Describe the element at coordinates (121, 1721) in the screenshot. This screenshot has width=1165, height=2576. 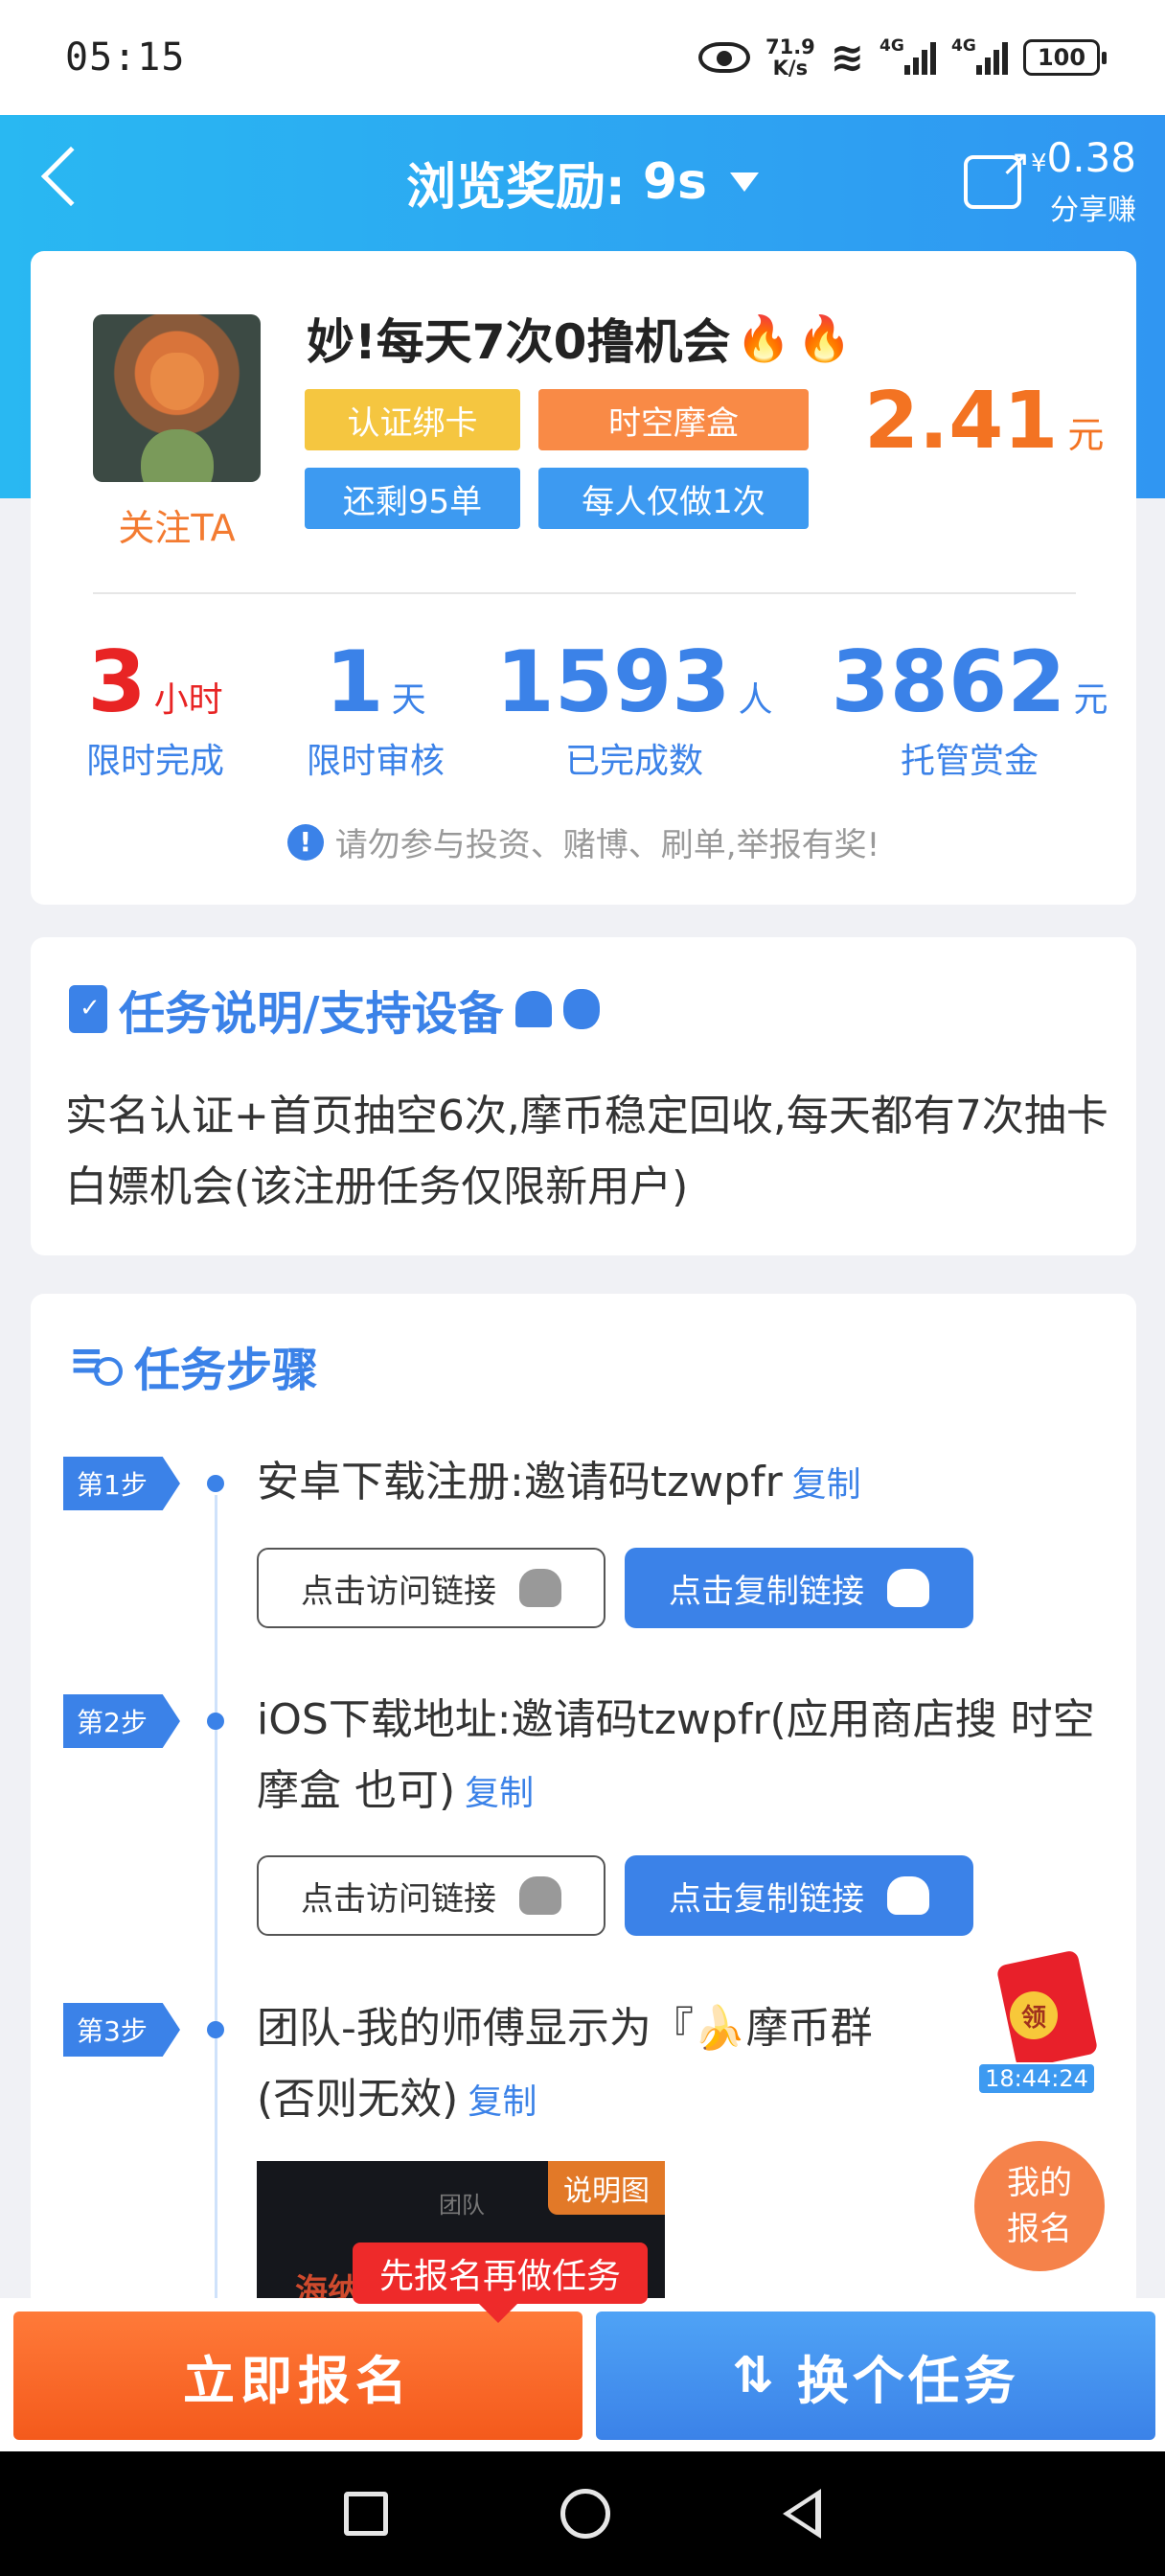
I see `step-badge-2: 第2步` at that location.